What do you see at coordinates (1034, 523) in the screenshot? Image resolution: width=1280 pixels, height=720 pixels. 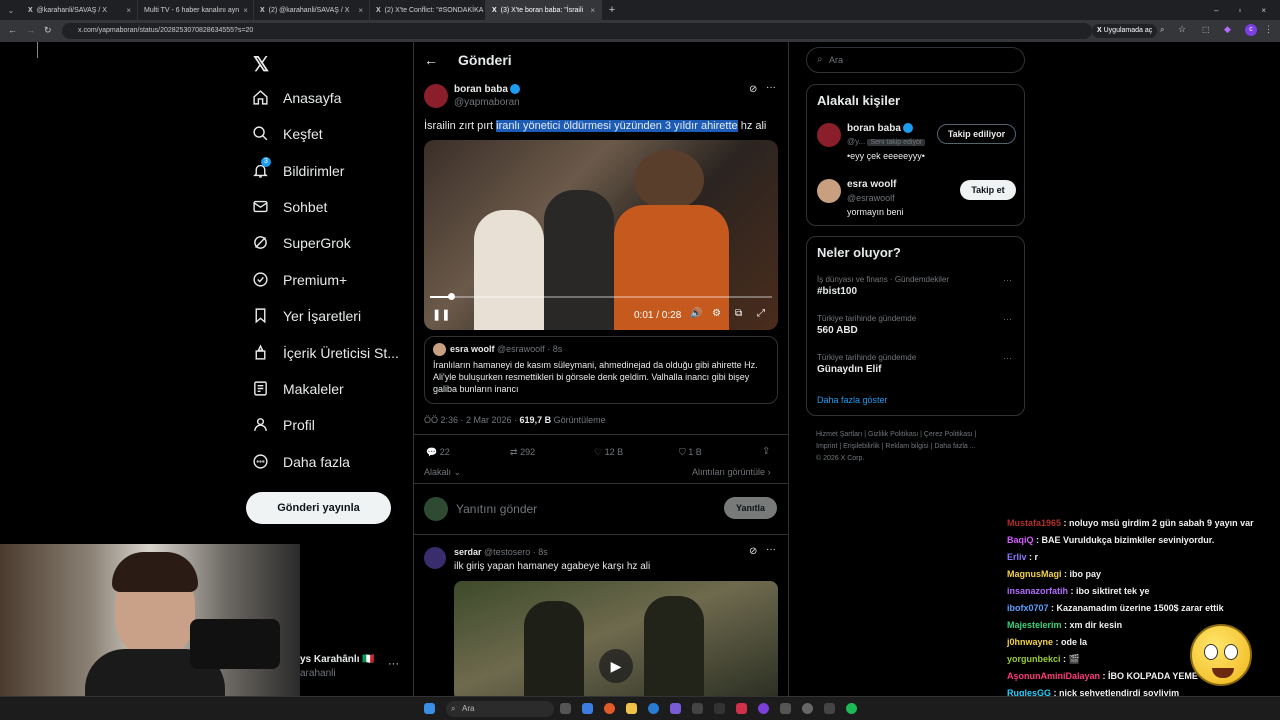 I see `chat-username: Mustafa1965` at bounding box center [1034, 523].